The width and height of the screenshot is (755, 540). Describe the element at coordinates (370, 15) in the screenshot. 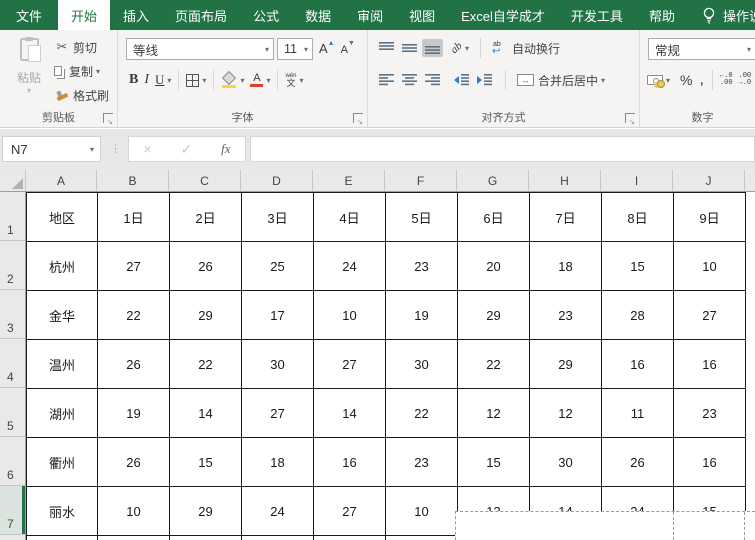

I see `ribbon-tab: 审阅` at that location.